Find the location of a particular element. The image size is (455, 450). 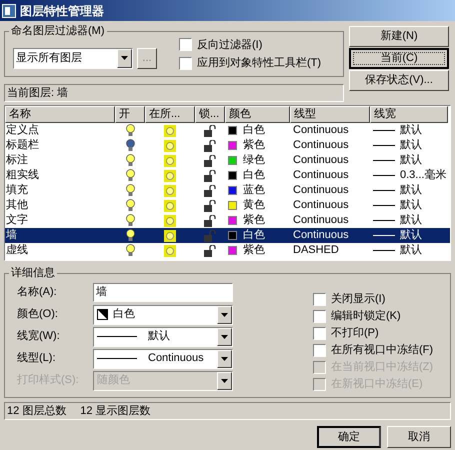

layer-row: 粗实线 白色 Continuous 0.3...毫米 is located at coordinates (227, 175).